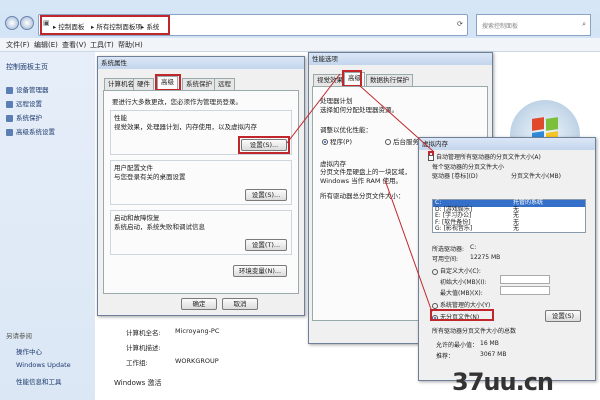  Describe the element at coordinates (503, 382) in the screenshot. I see `watermark: 37uu.cn` at that location.